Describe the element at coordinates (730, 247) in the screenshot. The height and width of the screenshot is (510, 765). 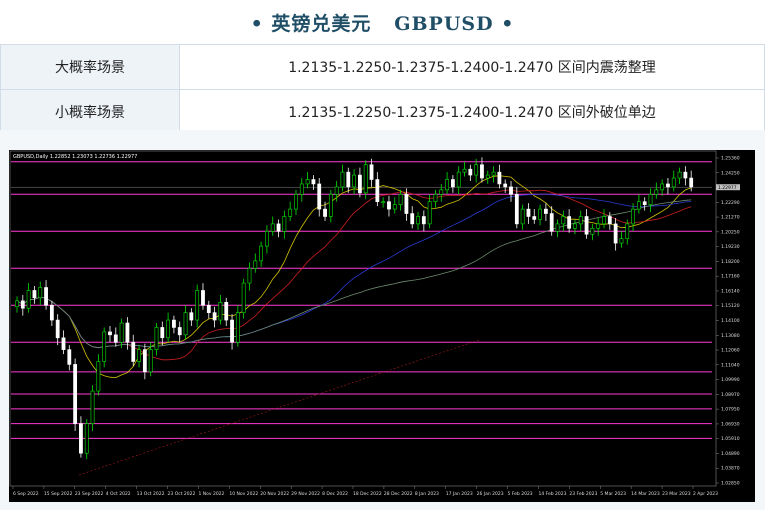
I see `y-tick-label: 1.19230` at that location.